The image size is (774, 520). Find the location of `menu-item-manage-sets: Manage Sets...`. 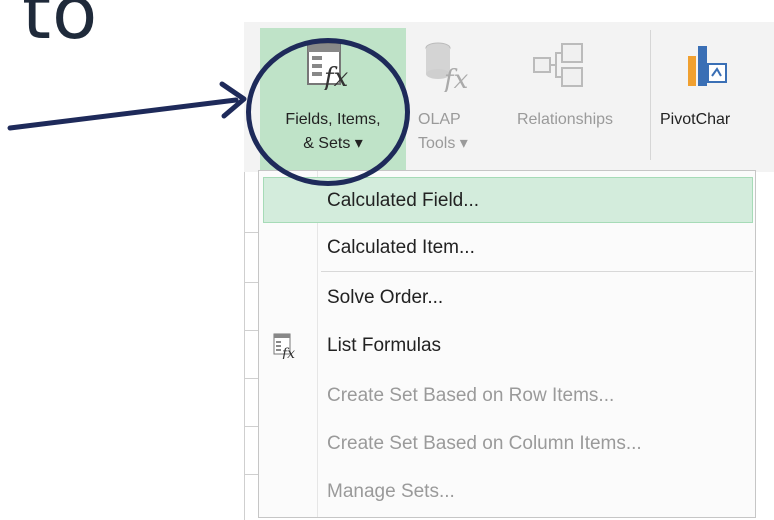

menu-item-manage-sets: Manage Sets... is located at coordinates (507, 492).